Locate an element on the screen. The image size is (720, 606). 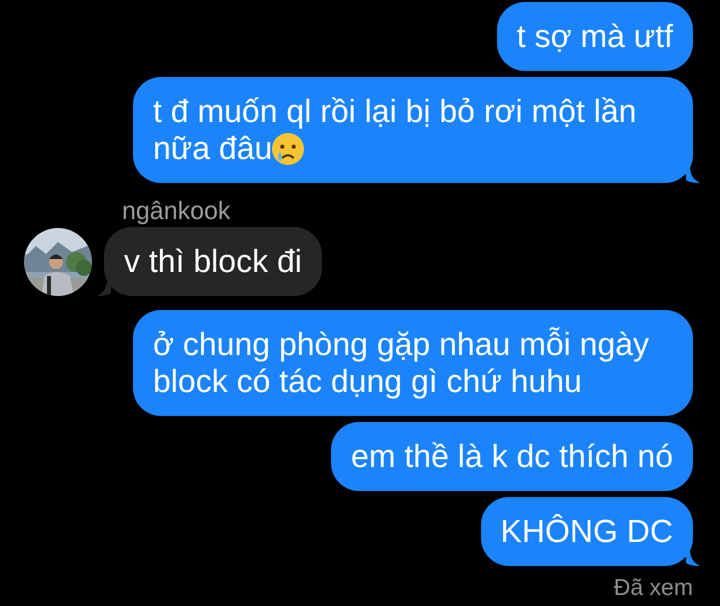
message-text: t sợ mà ưtf is located at coordinates (594, 36).